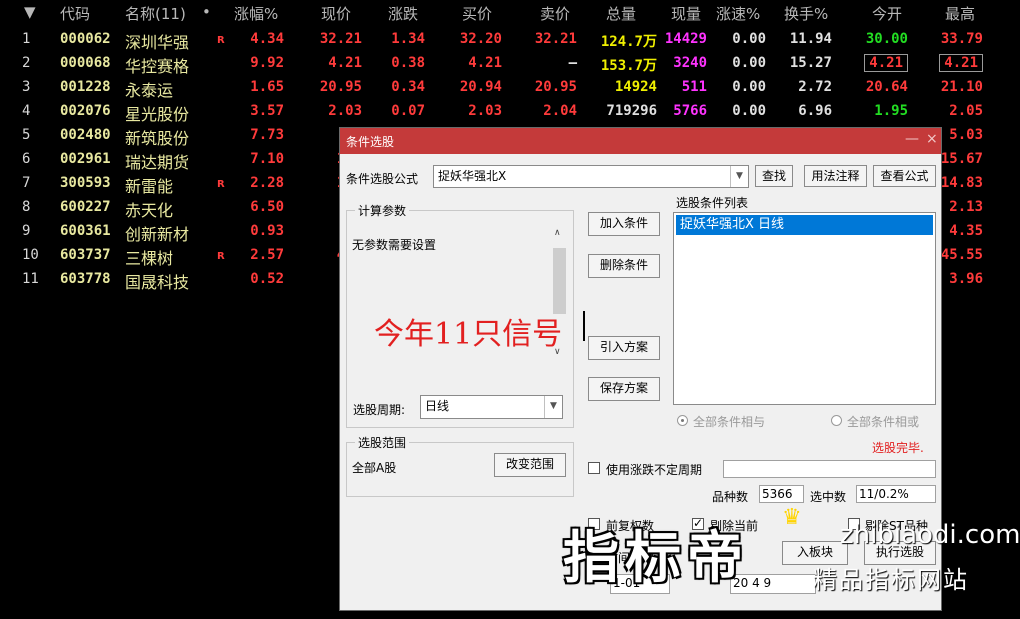  What do you see at coordinates (408, 87) in the screenshot?
I see `row-change: 0.34` at bounding box center [408, 87].